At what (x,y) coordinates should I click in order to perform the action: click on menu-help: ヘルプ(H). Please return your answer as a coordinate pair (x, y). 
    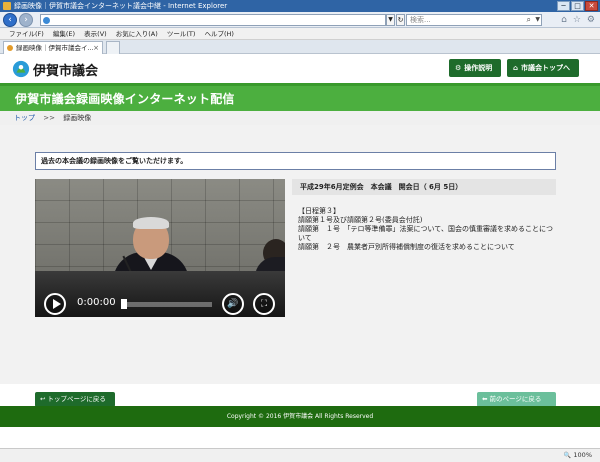
    Looking at the image, I should click on (219, 34).